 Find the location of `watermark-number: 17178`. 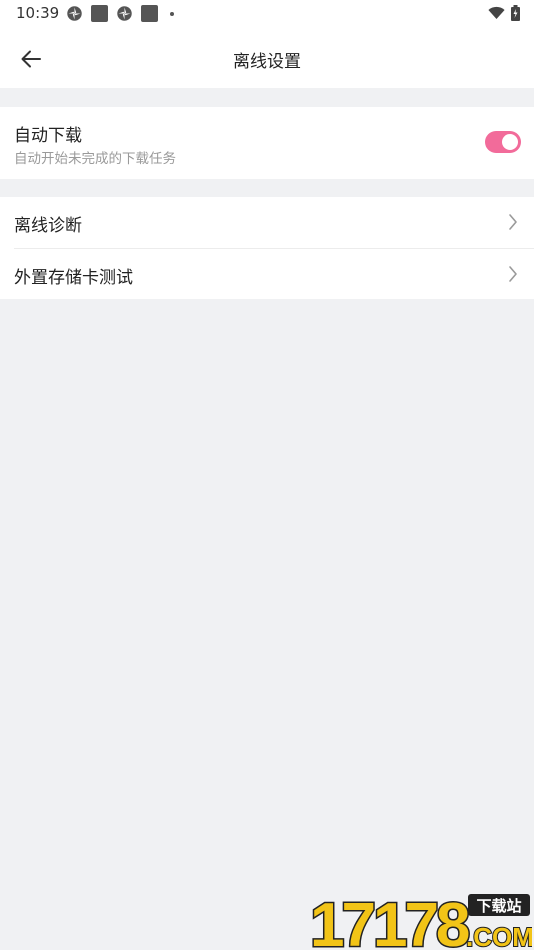

watermark-number: 17178 is located at coordinates (389, 920).